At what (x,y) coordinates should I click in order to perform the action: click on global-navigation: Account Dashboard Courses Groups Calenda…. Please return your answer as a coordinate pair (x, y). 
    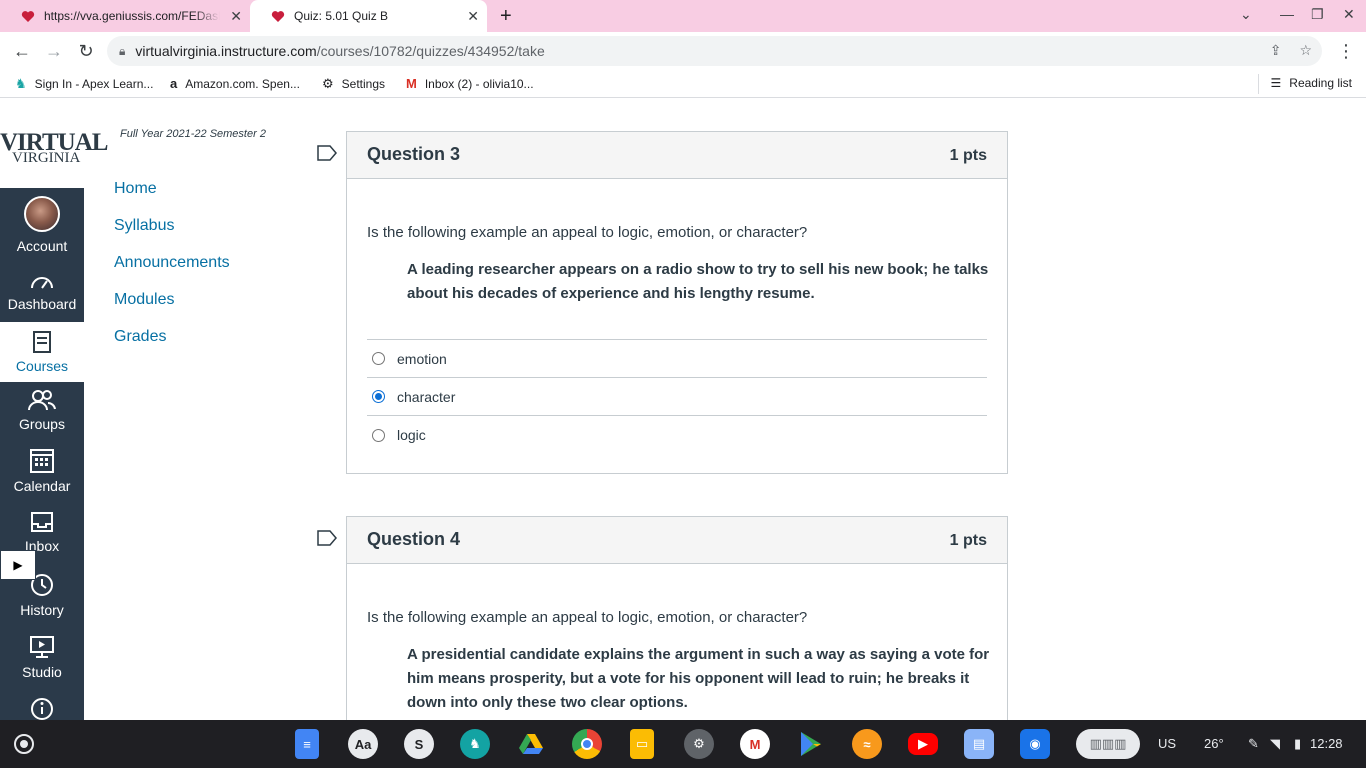
    Looking at the image, I should click on (42, 454).